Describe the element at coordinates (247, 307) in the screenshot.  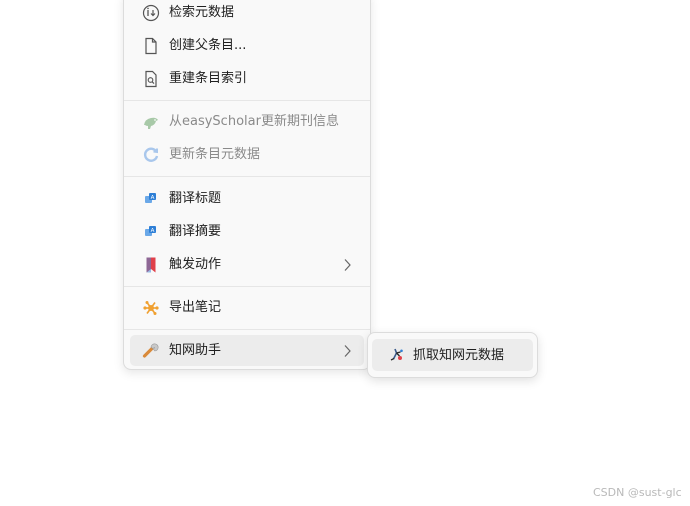
I see `menu-item-export-notes: 导出笔记` at that location.